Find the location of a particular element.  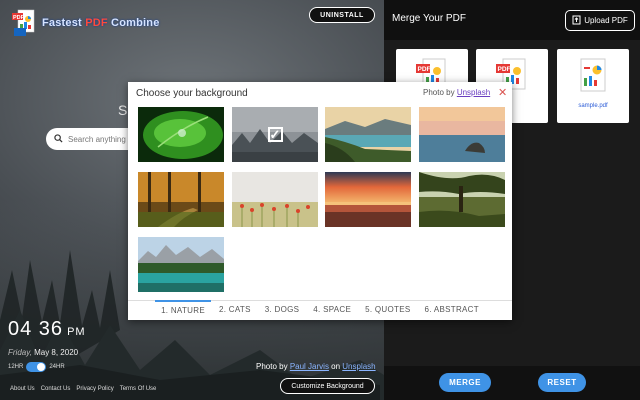

tab-cats: 2. CATS is located at coordinates (235, 310).